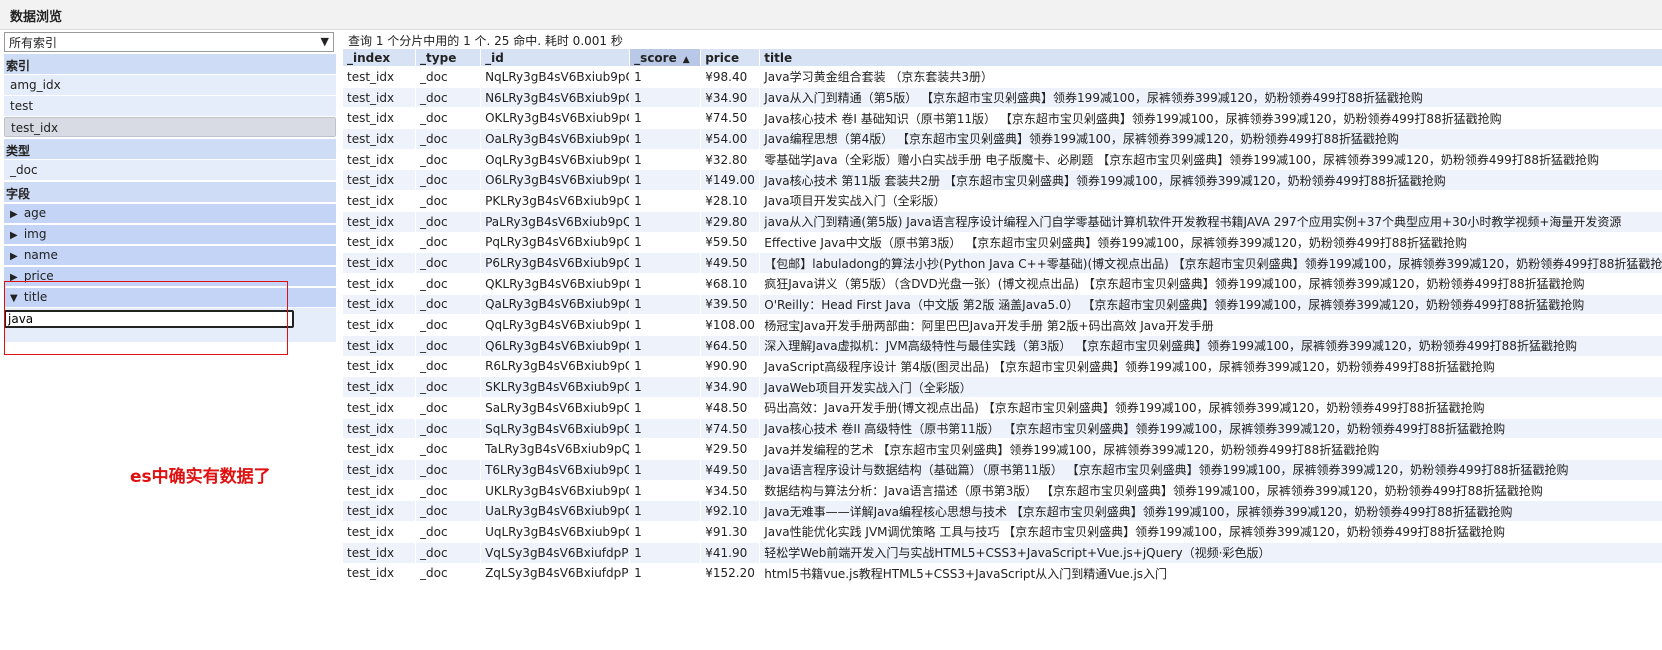 This screenshot has width=1662, height=650. What do you see at coordinates (665, 57) in the screenshot?
I see `column-header-score: _score ▲` at bounding box center [665, 57].